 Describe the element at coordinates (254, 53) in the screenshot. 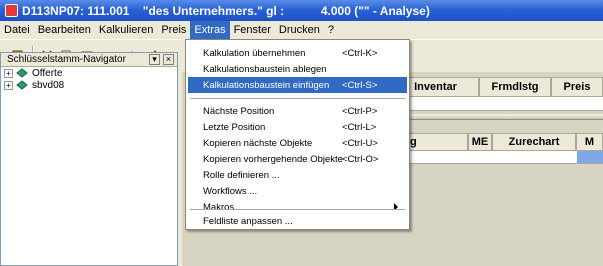

I see `menu-item-label: Kalkulation übernehmen` at that location.